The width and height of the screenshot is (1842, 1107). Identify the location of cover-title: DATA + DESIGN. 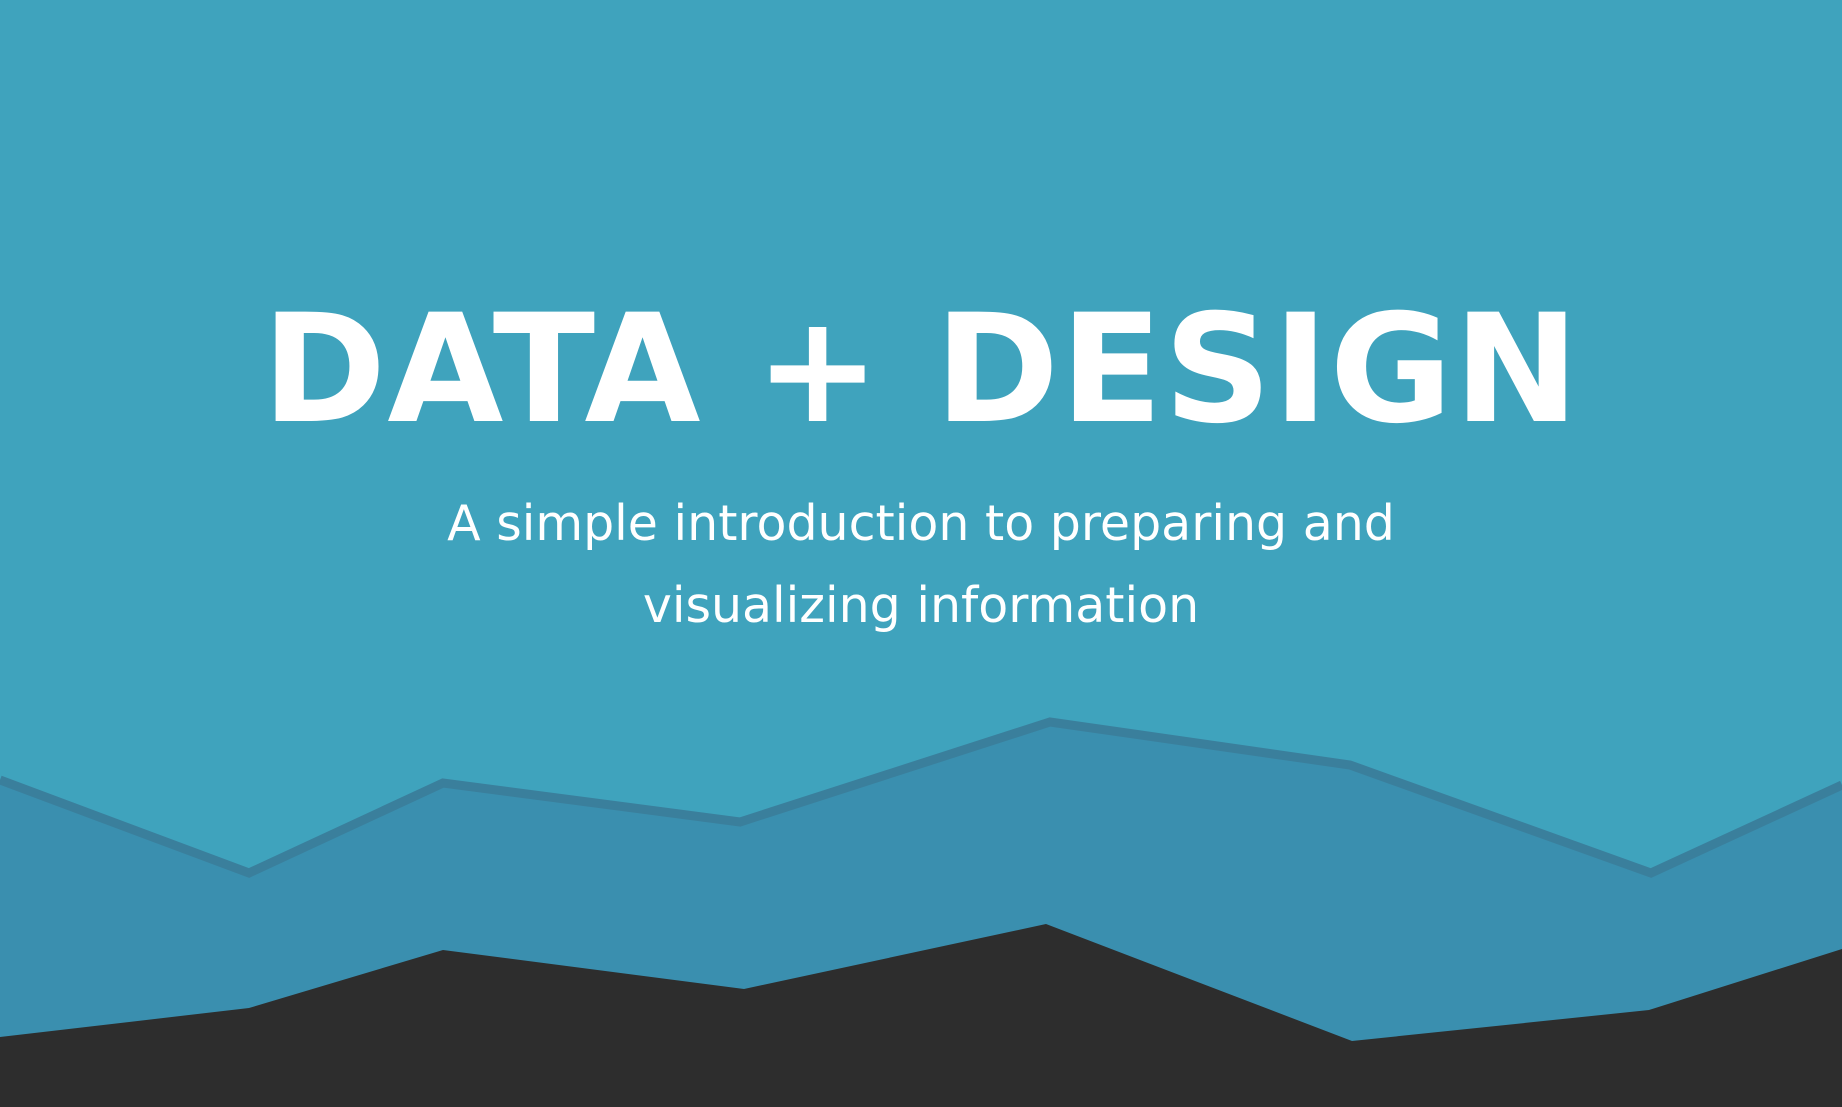
(921, 370).